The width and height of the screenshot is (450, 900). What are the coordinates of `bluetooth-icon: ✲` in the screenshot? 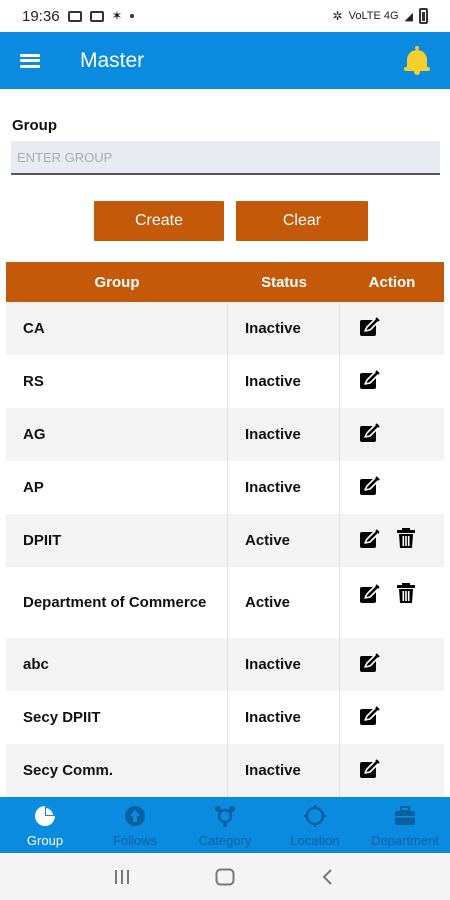 It's located at (337, 16).